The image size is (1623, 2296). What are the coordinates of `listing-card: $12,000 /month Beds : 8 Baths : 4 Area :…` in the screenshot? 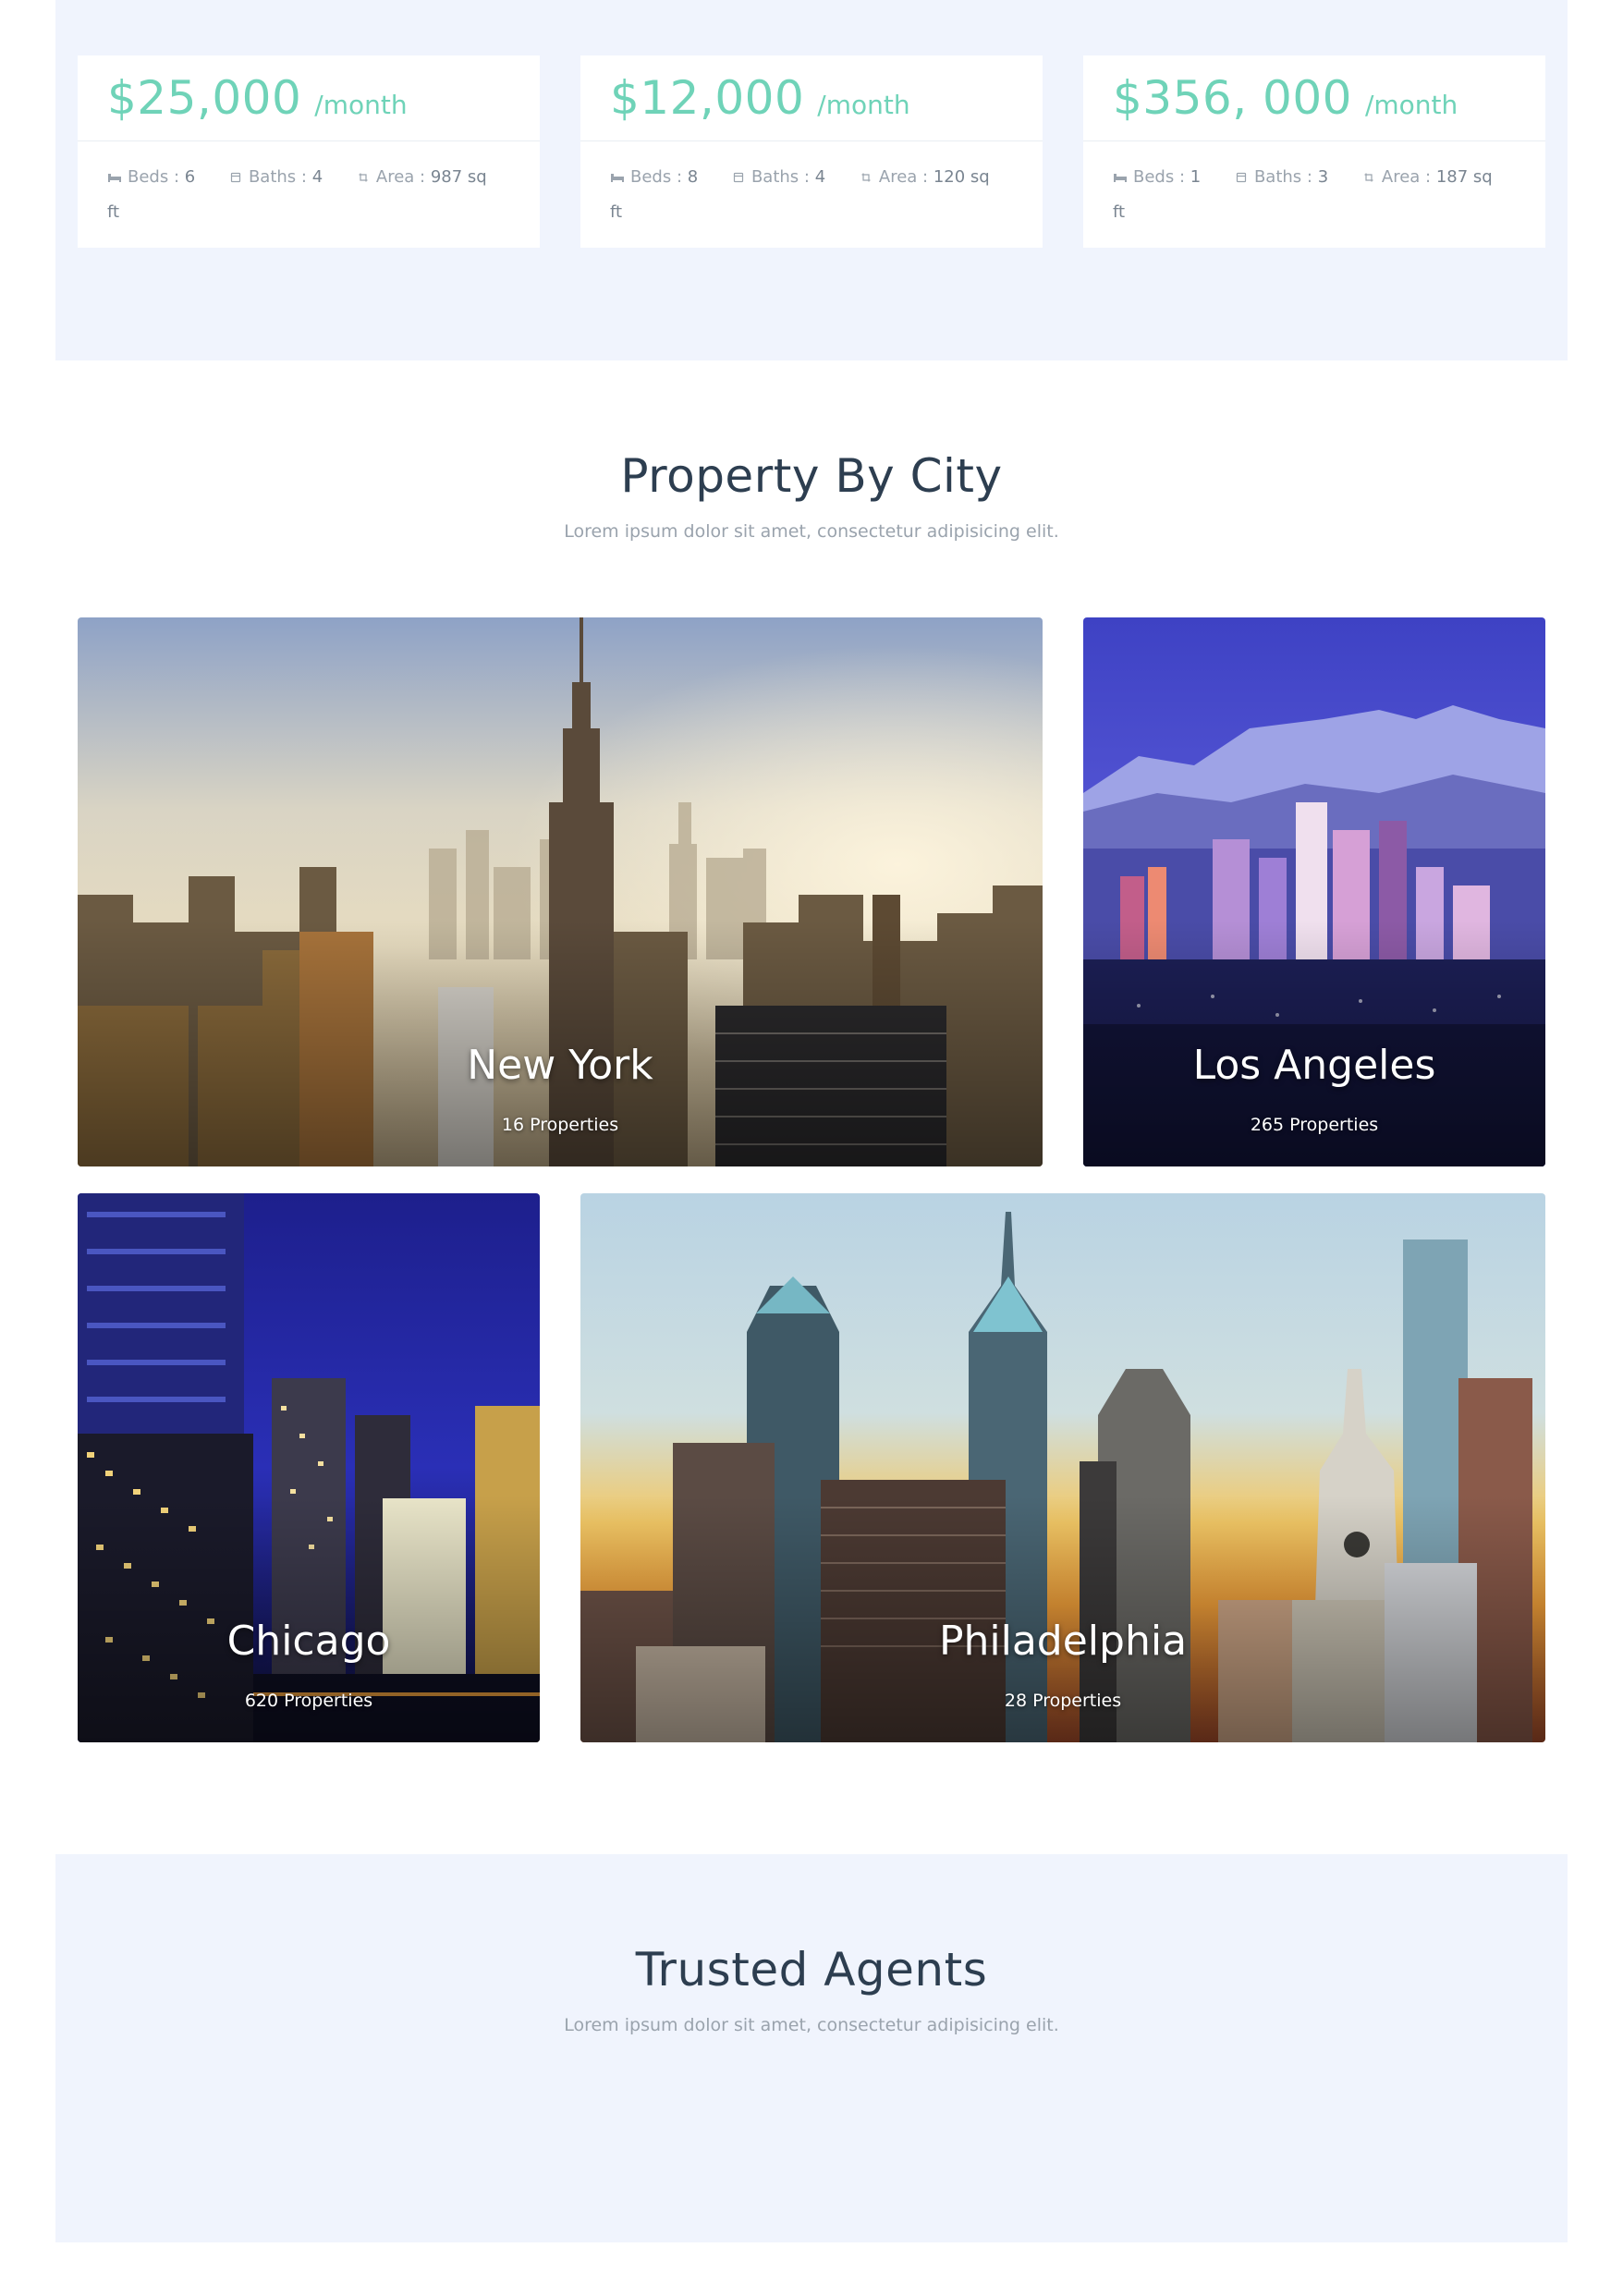 It's located at (812, 151).